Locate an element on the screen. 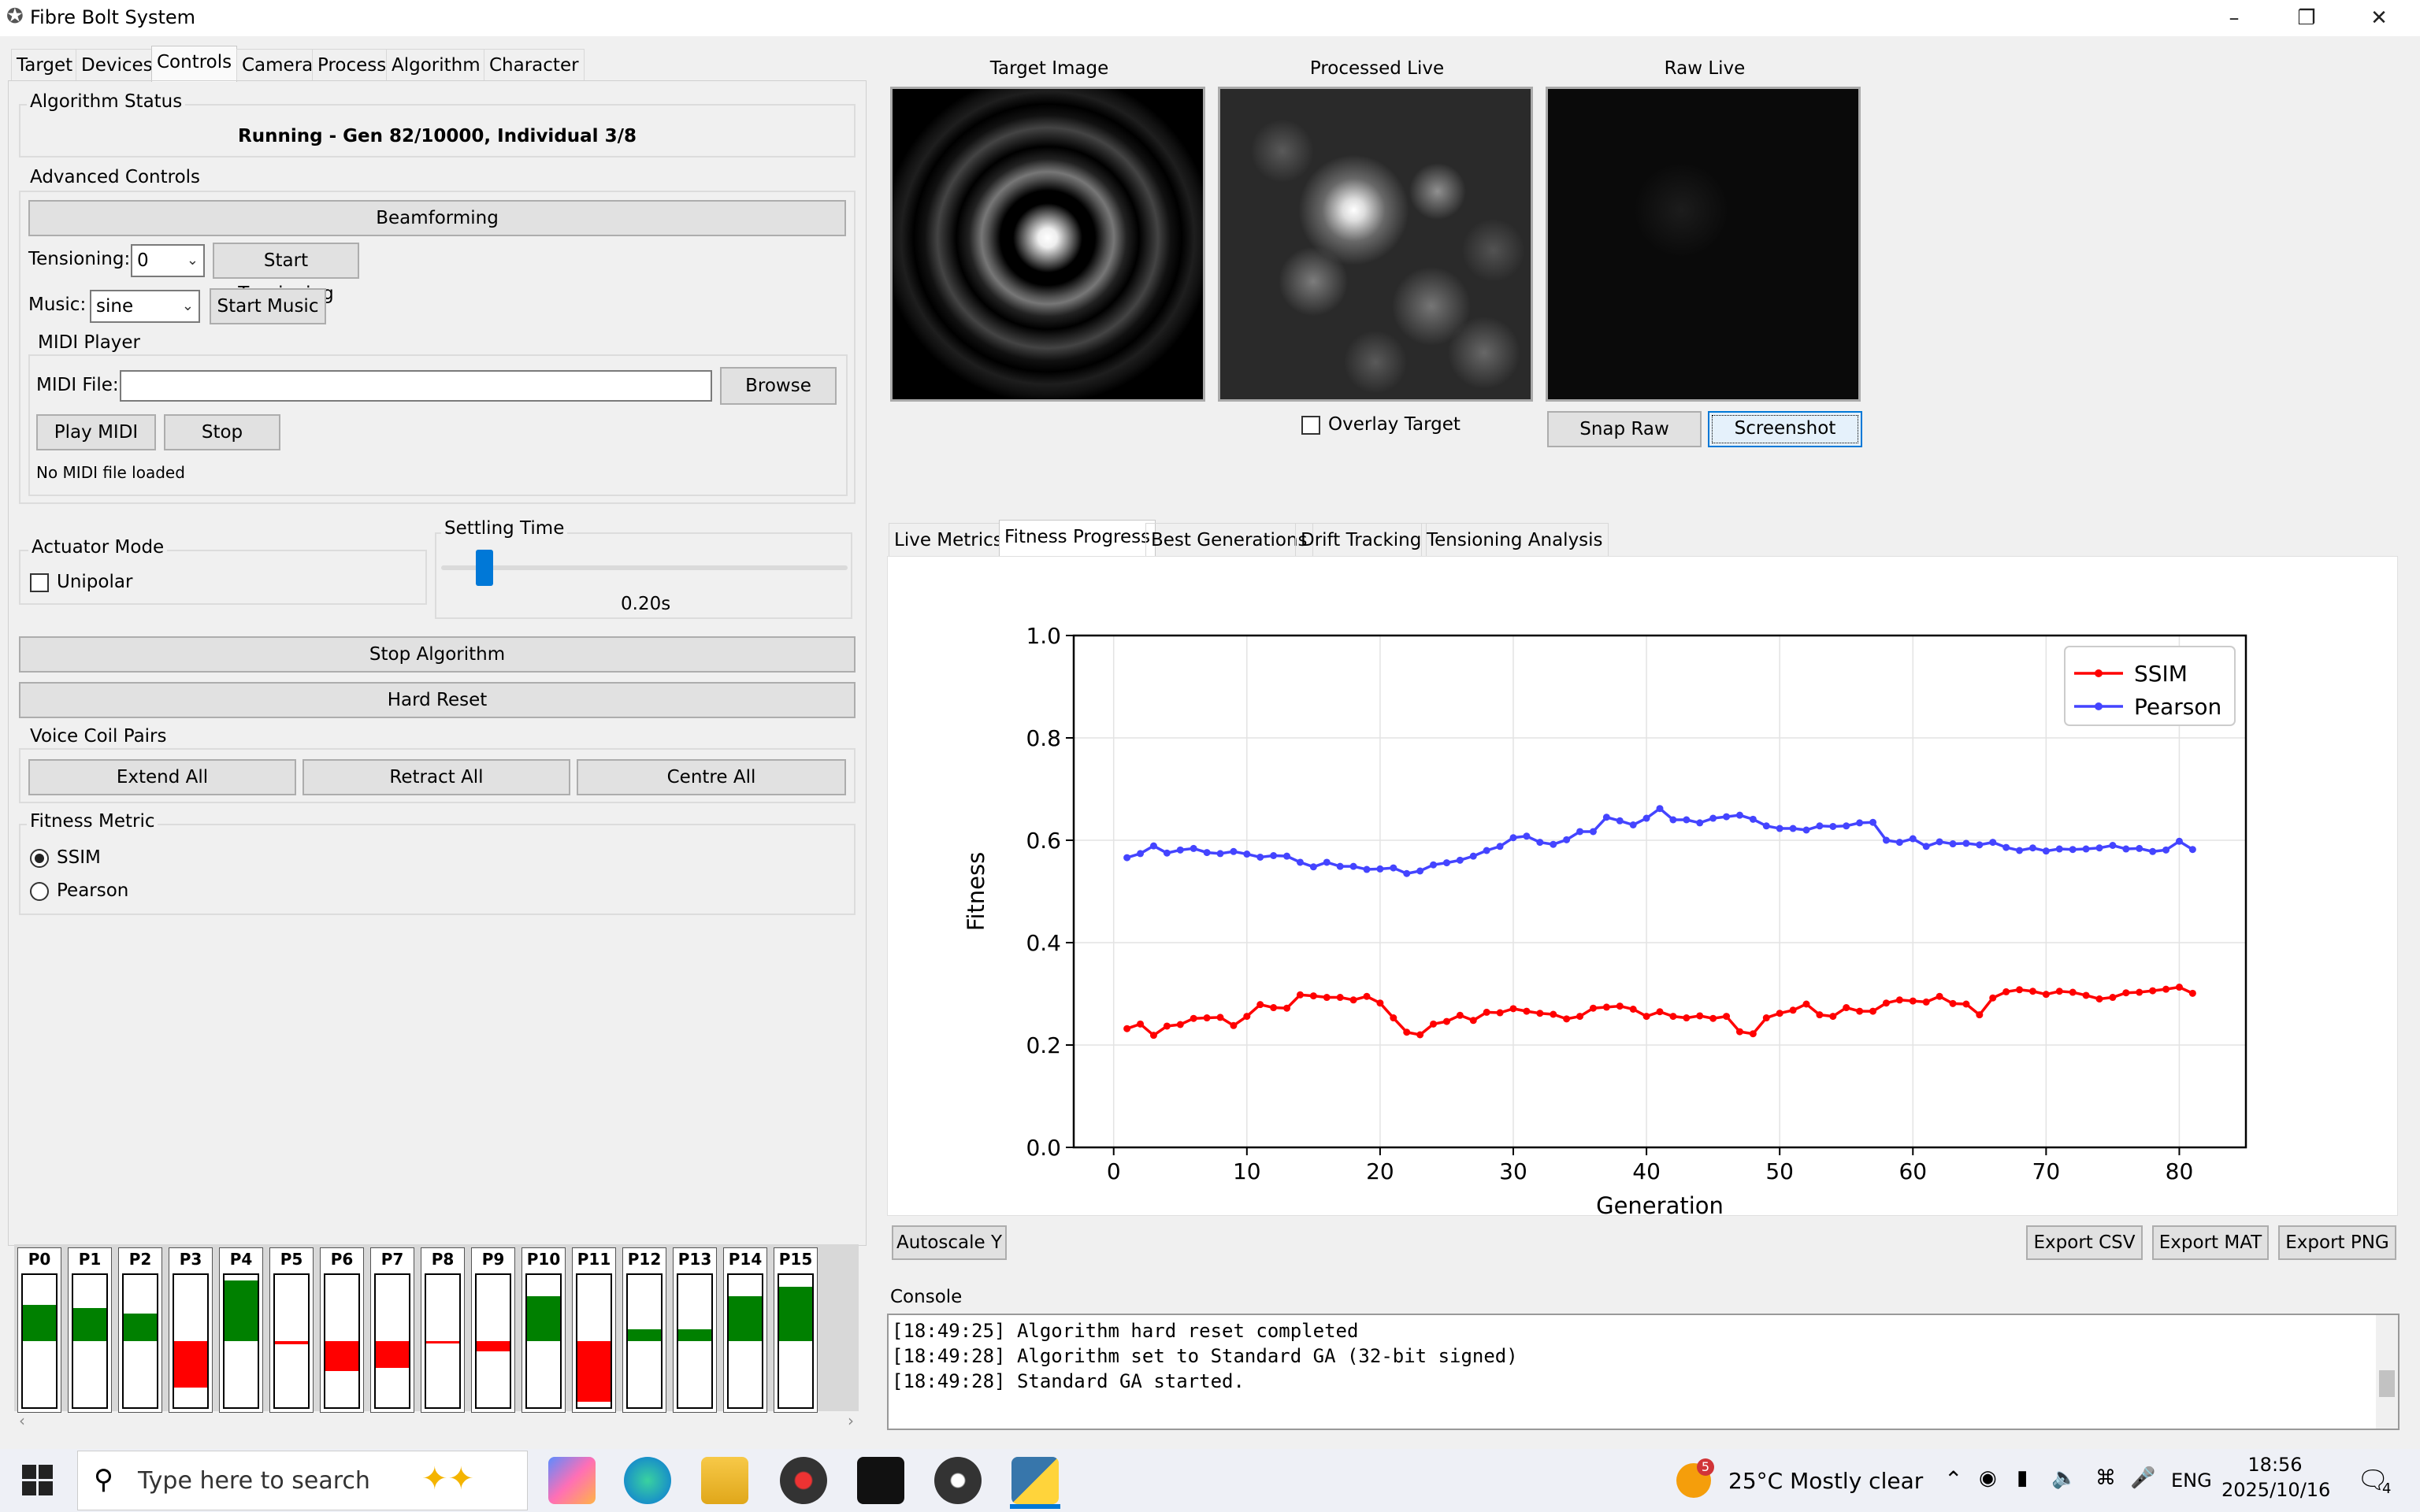  console-line: [18:49:28] Standard GA started. is located at coordinates (1068, 1381).